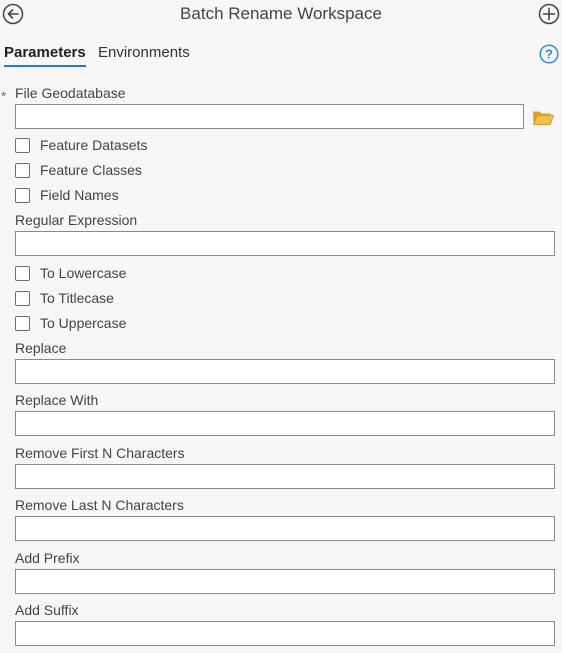 This screenshot has height=653, width=562. I want to click on remove-first-n-input, so click(285, 476).